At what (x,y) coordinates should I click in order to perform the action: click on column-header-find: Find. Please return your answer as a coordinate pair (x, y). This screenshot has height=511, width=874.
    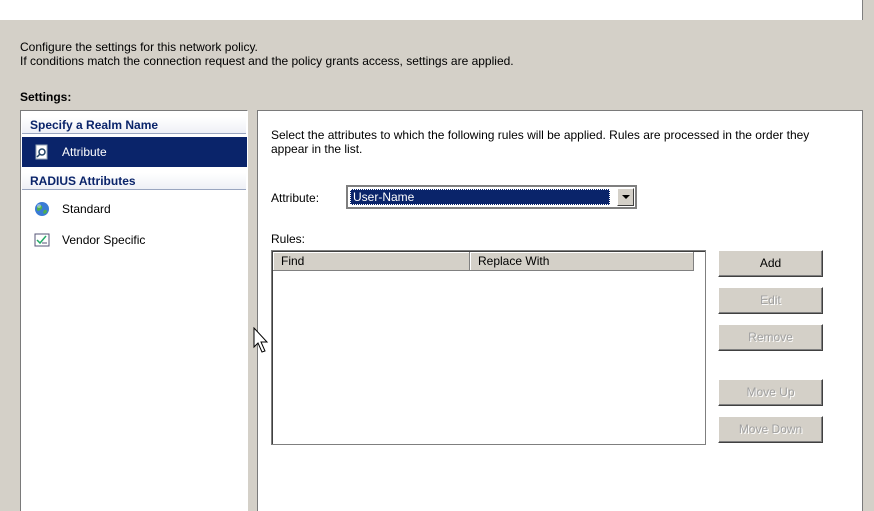
    Looking at the image, I should click on (371, 261).